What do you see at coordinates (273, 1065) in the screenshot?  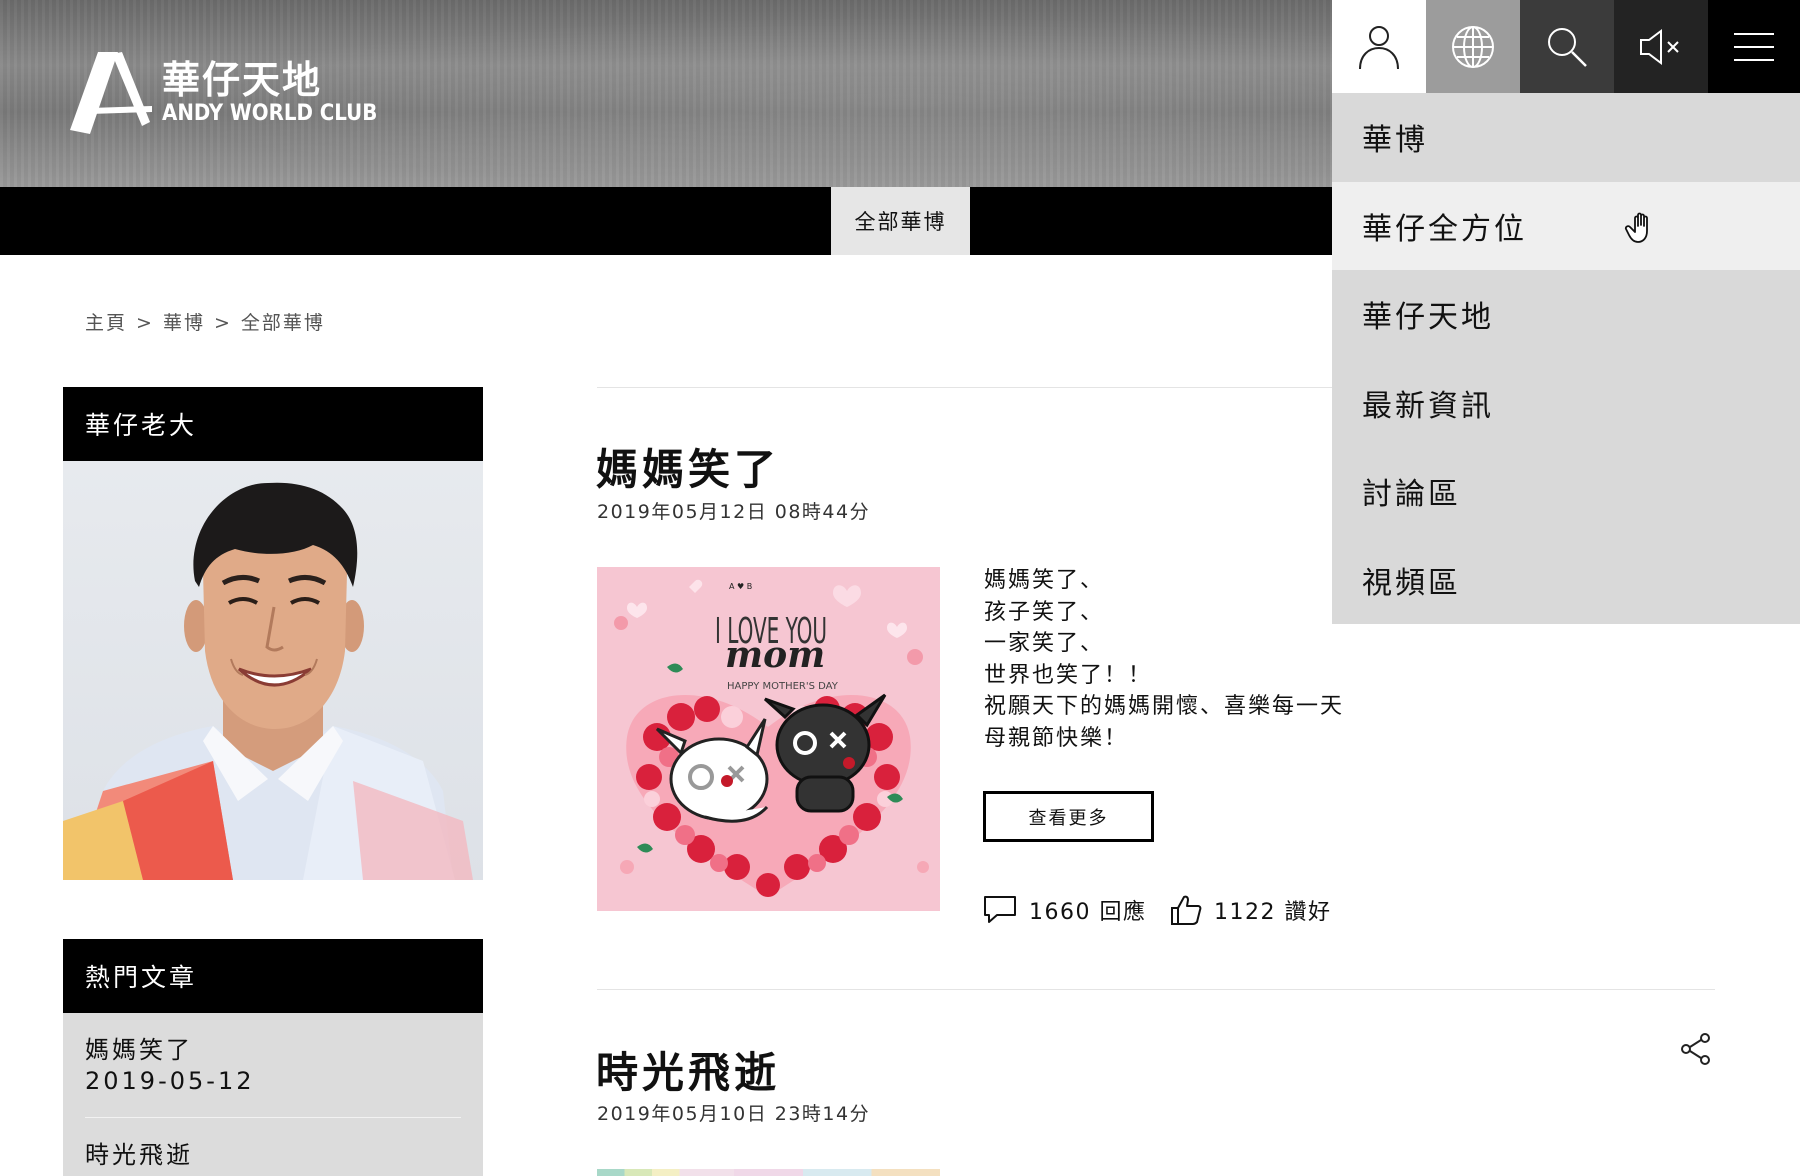 I see `hot-article-item: 媽媽笑了 2019-05-12` at bounding box center [273, 1065].